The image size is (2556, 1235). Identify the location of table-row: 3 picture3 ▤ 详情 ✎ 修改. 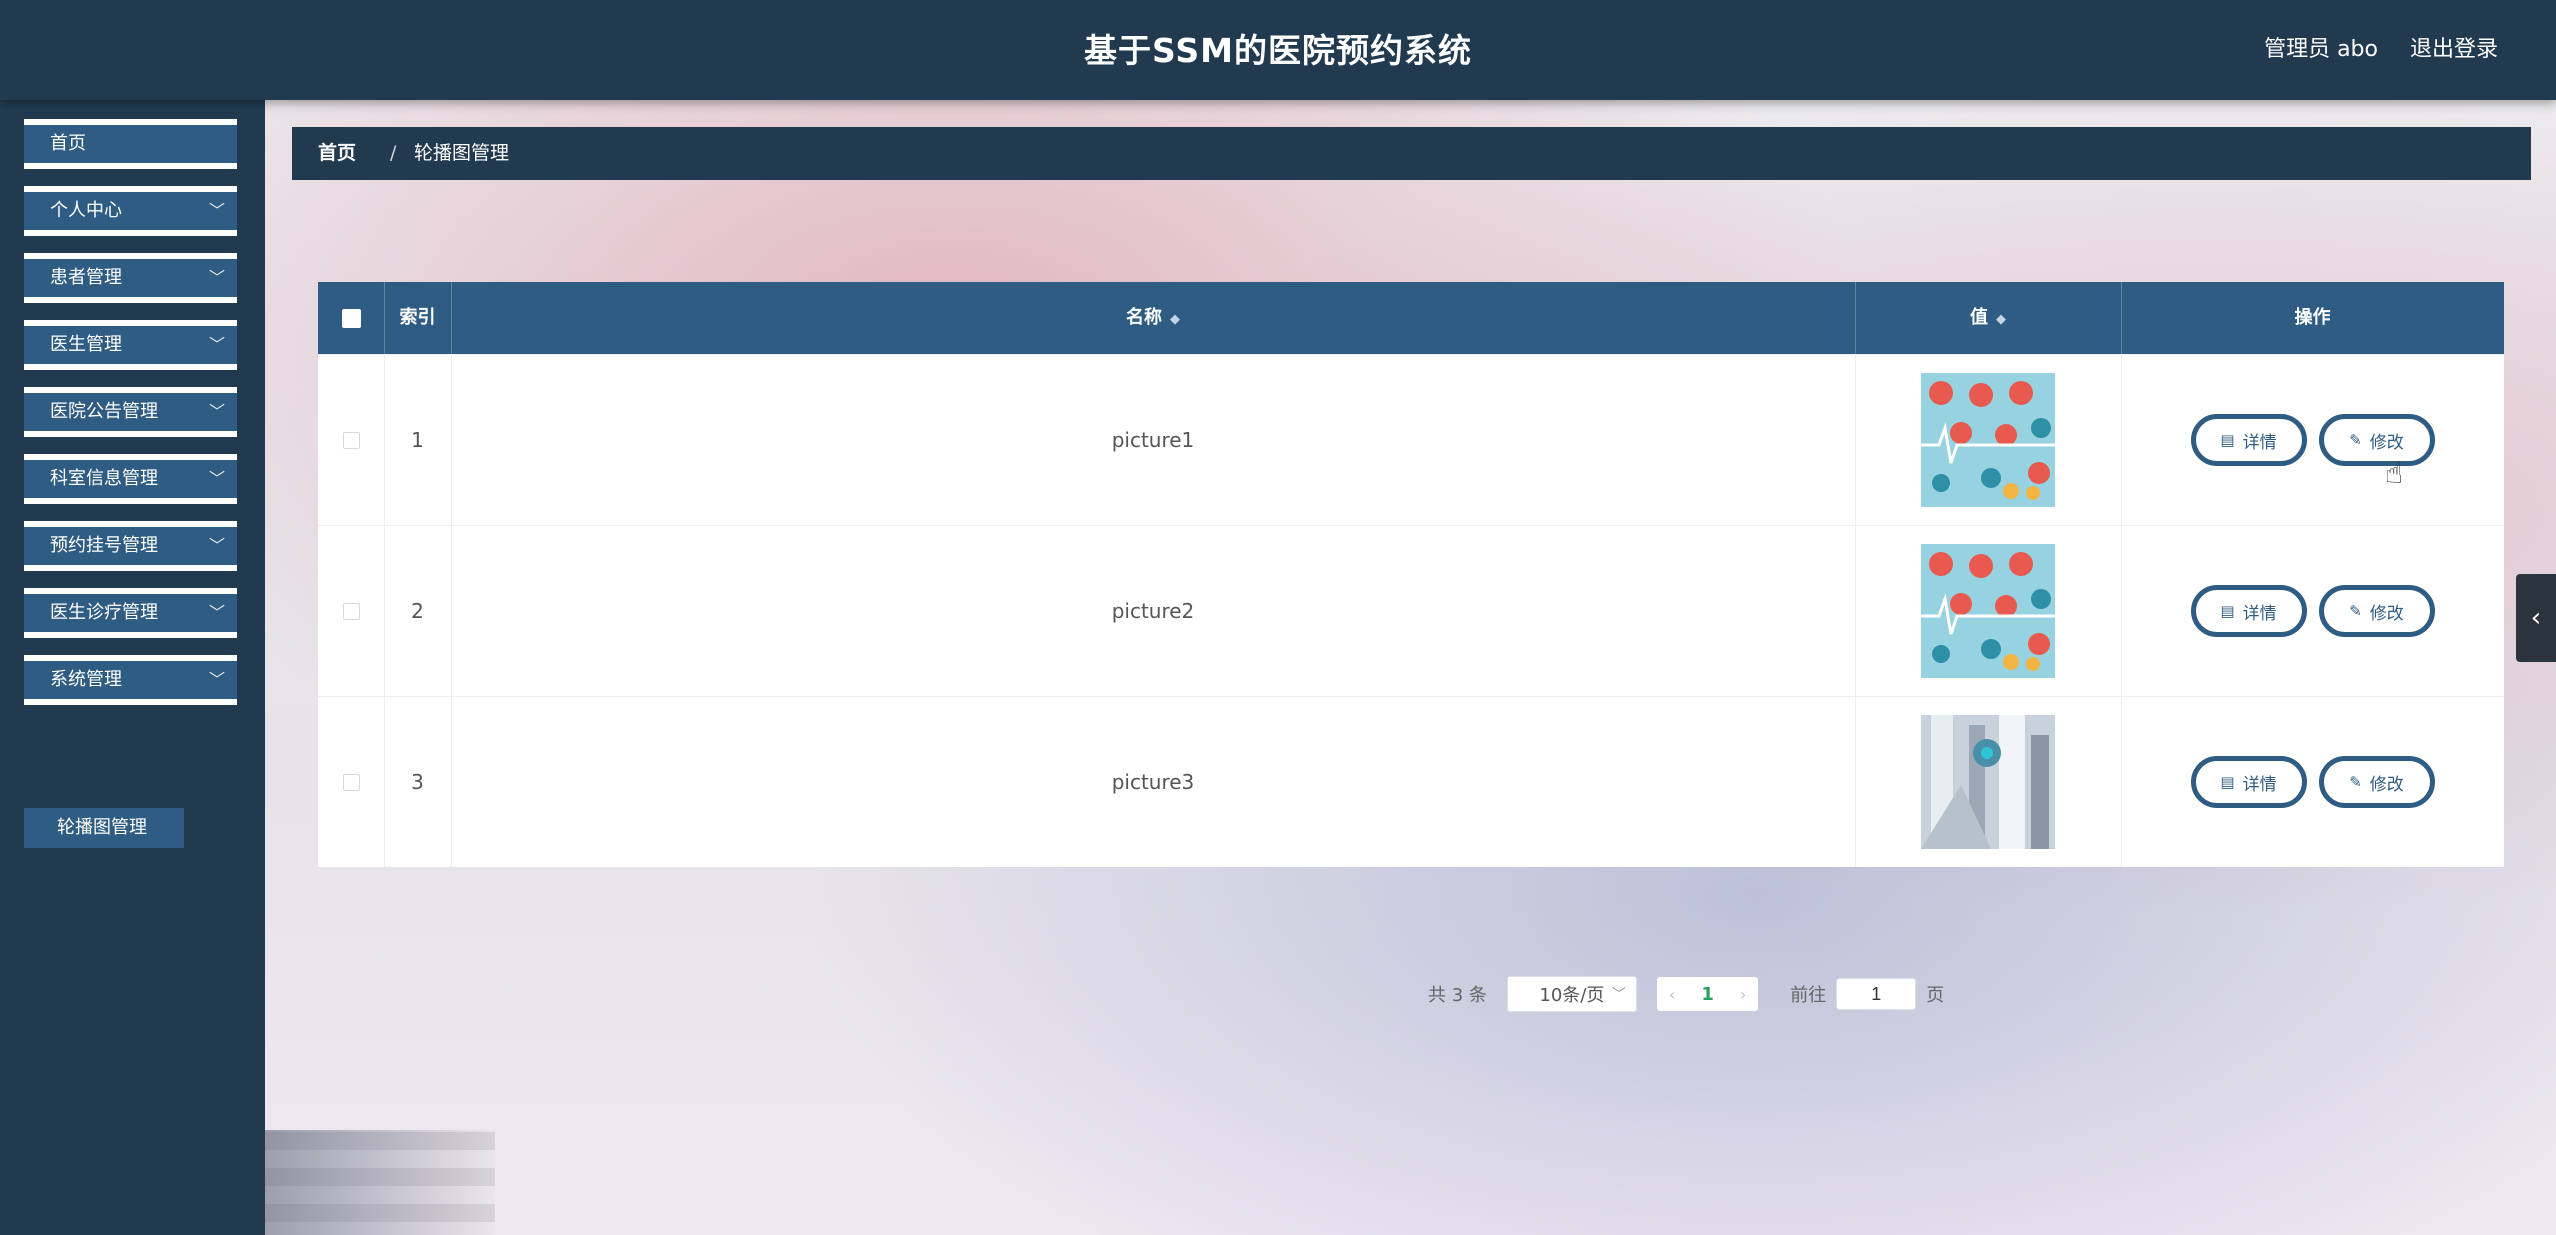
(1411, 781).